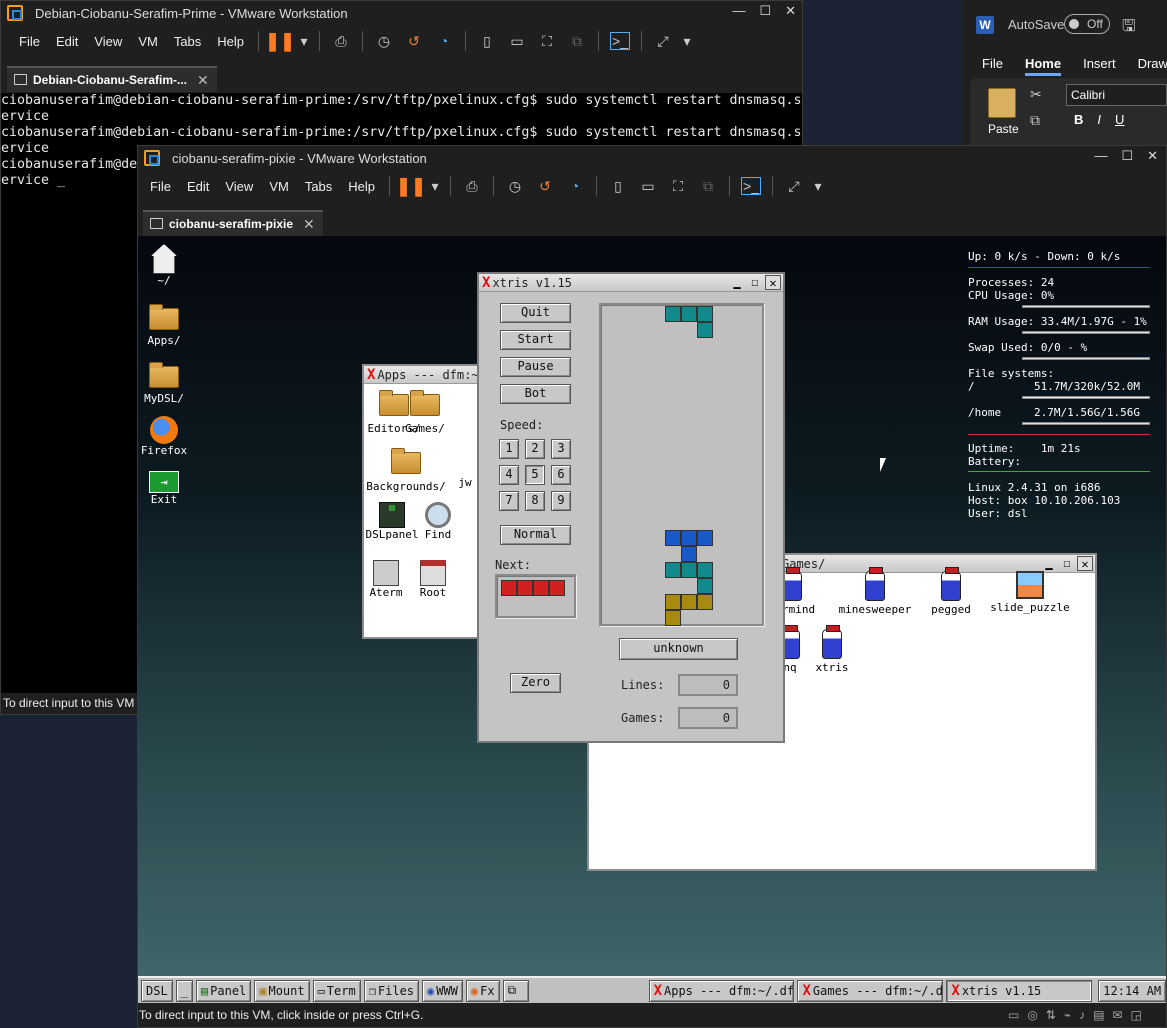 The width and height of the screenshot is (1167, 1028). I want to click on dsl-start-button: DSL, so click(157, 990).